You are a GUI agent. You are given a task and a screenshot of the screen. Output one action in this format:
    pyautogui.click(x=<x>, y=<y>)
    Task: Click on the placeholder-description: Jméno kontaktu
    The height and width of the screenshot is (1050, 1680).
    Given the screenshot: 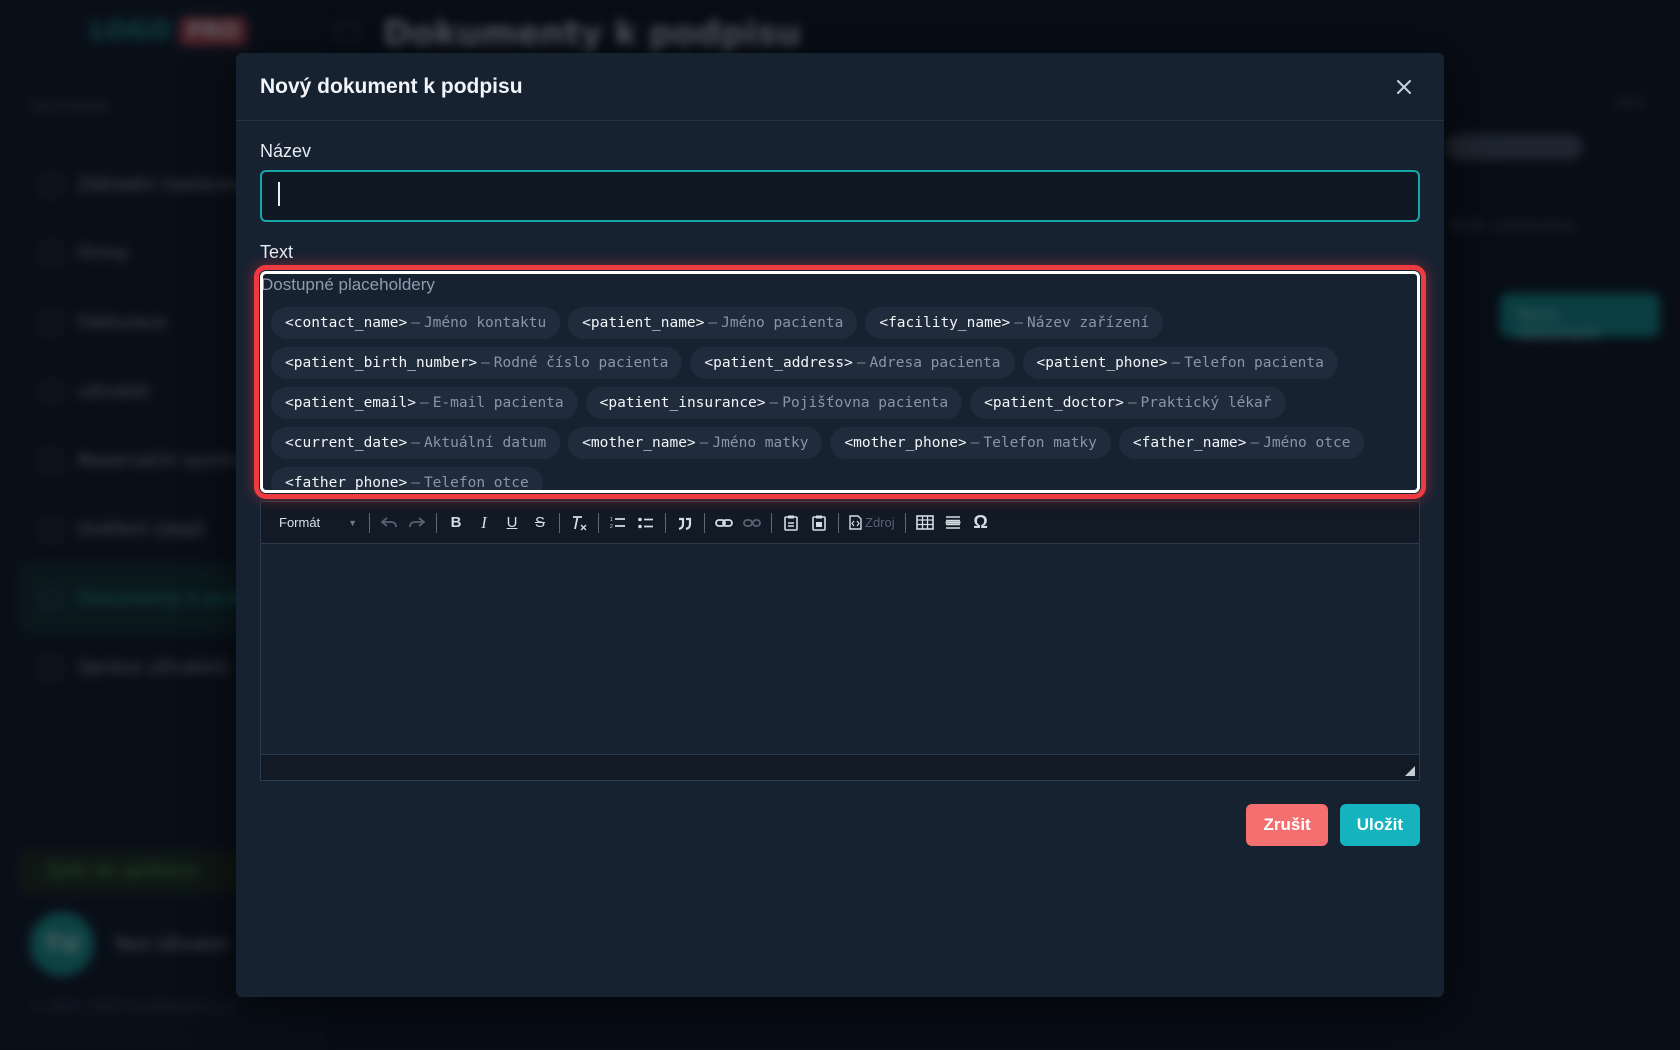 What is the action you would take?
    pyautogui.click(x=485, y=323)
    